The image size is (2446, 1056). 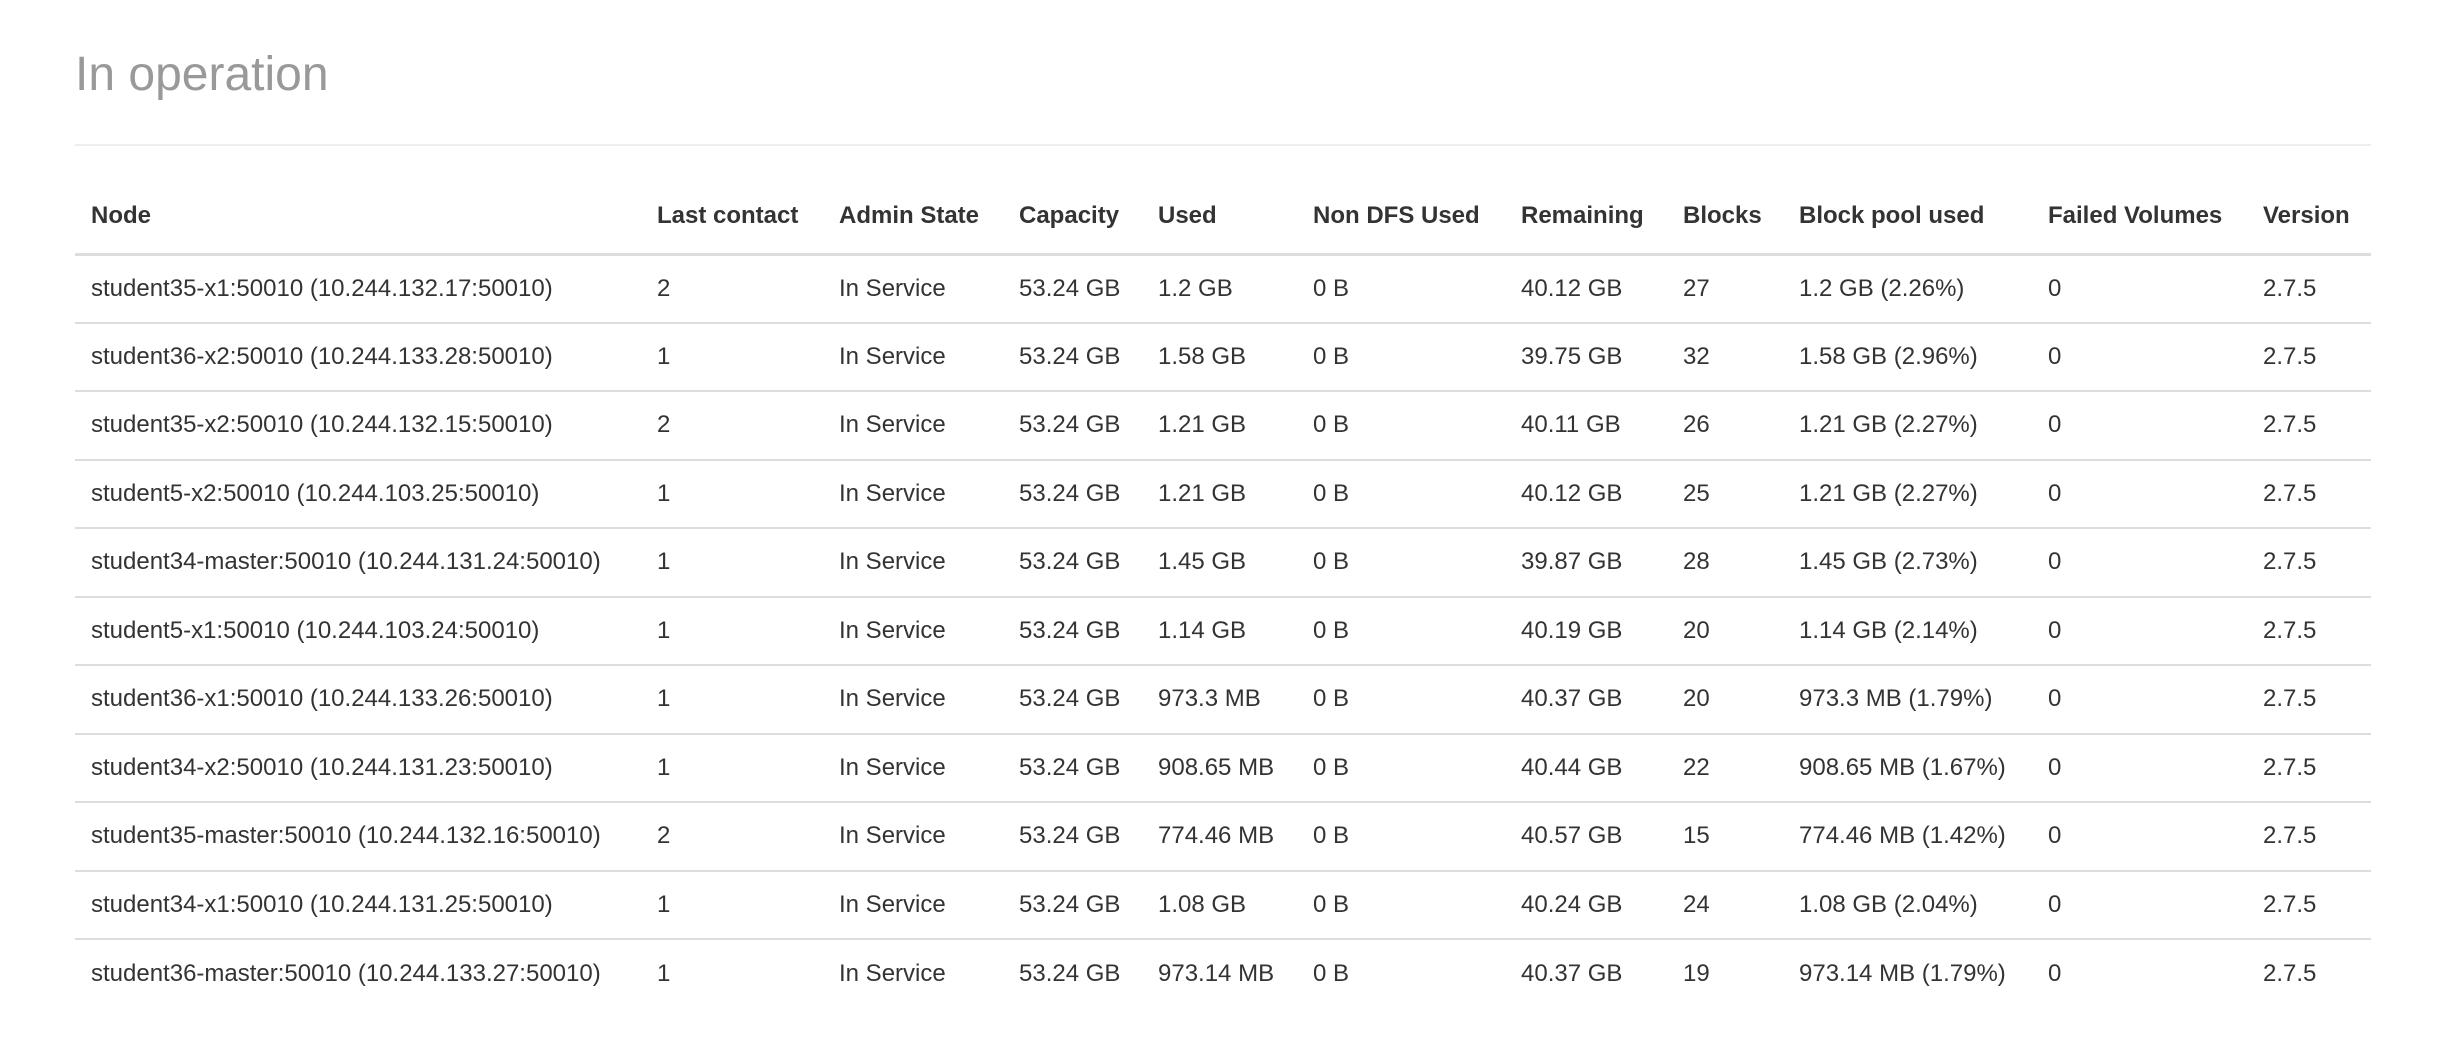 I want to click on column-header-admin-state: Admin State, so click(x=913, y=218).